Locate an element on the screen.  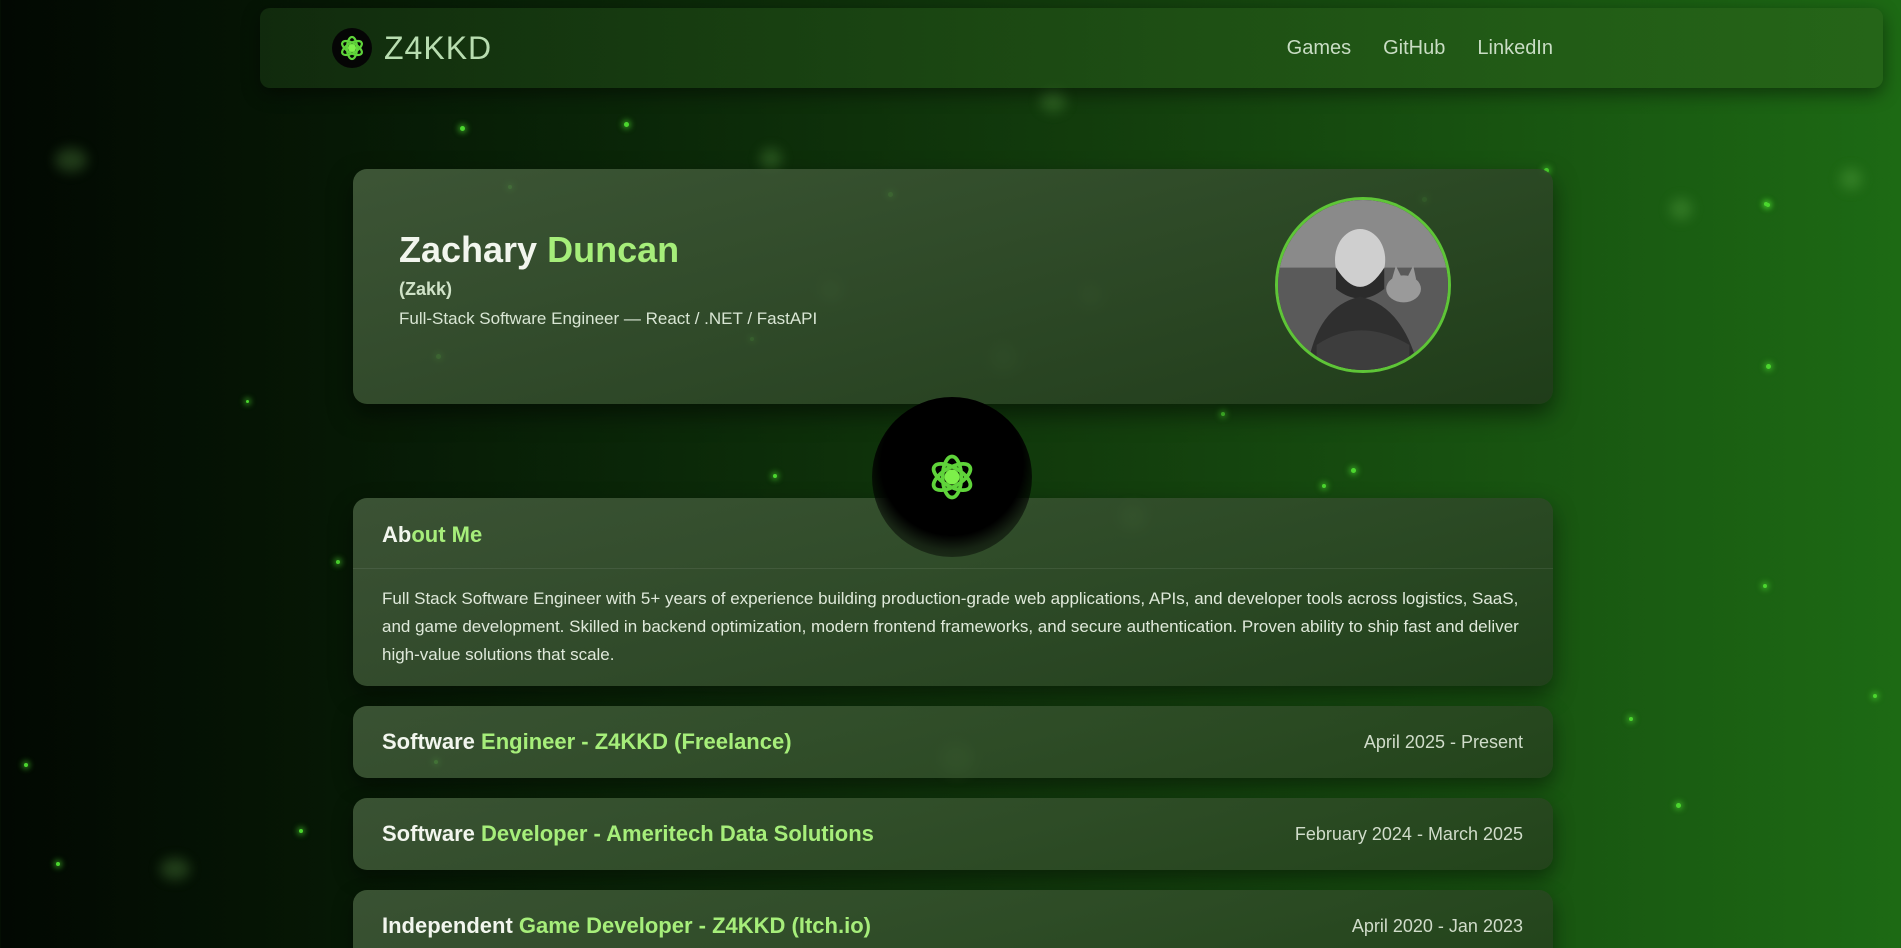
about-title-accent: out Me is located at coordinates (447, 534).